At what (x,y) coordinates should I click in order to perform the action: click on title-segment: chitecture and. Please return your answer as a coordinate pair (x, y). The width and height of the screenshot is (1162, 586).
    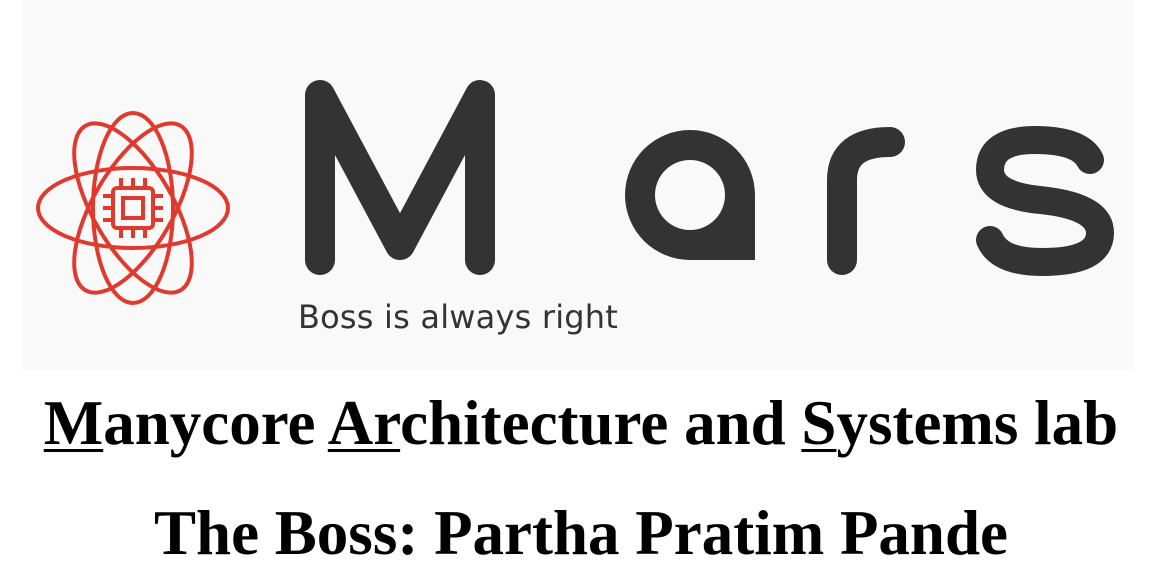
    Looking at the image, I should click on (601, 423).